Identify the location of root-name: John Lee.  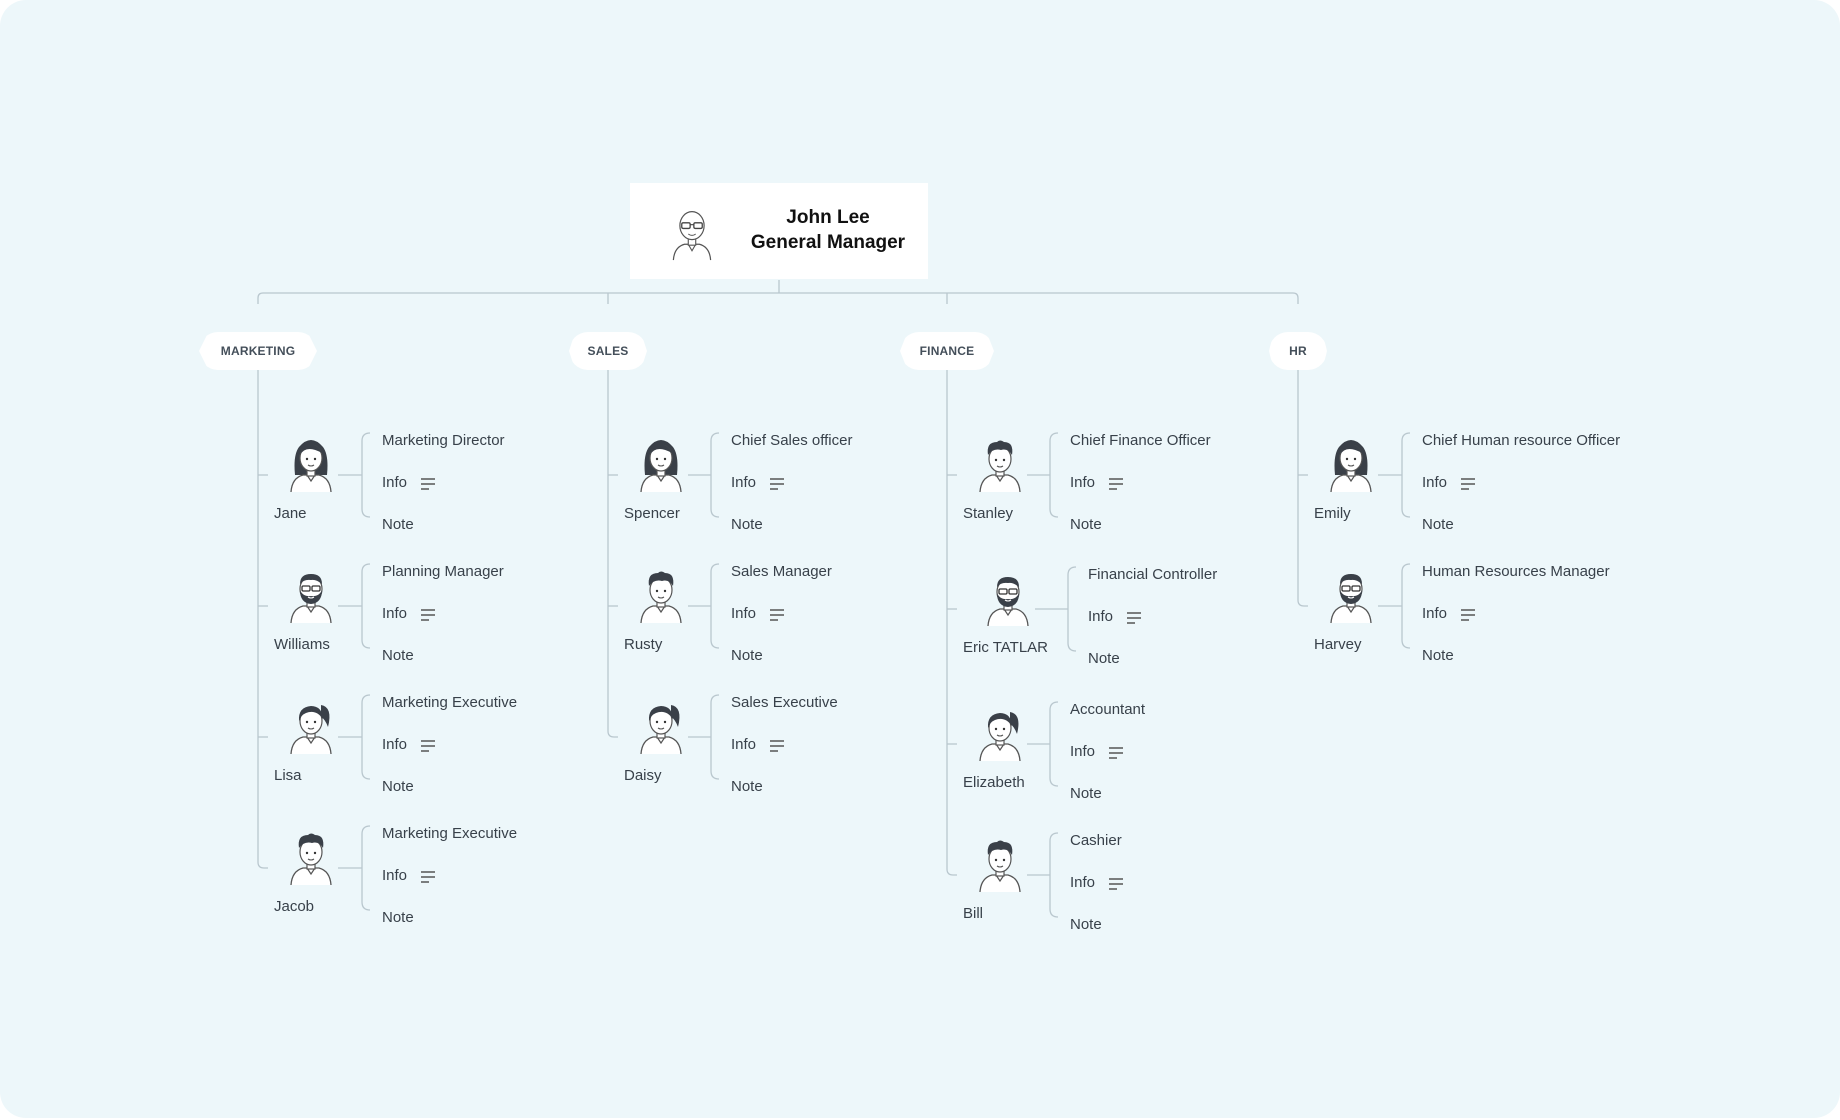
(828, 217).